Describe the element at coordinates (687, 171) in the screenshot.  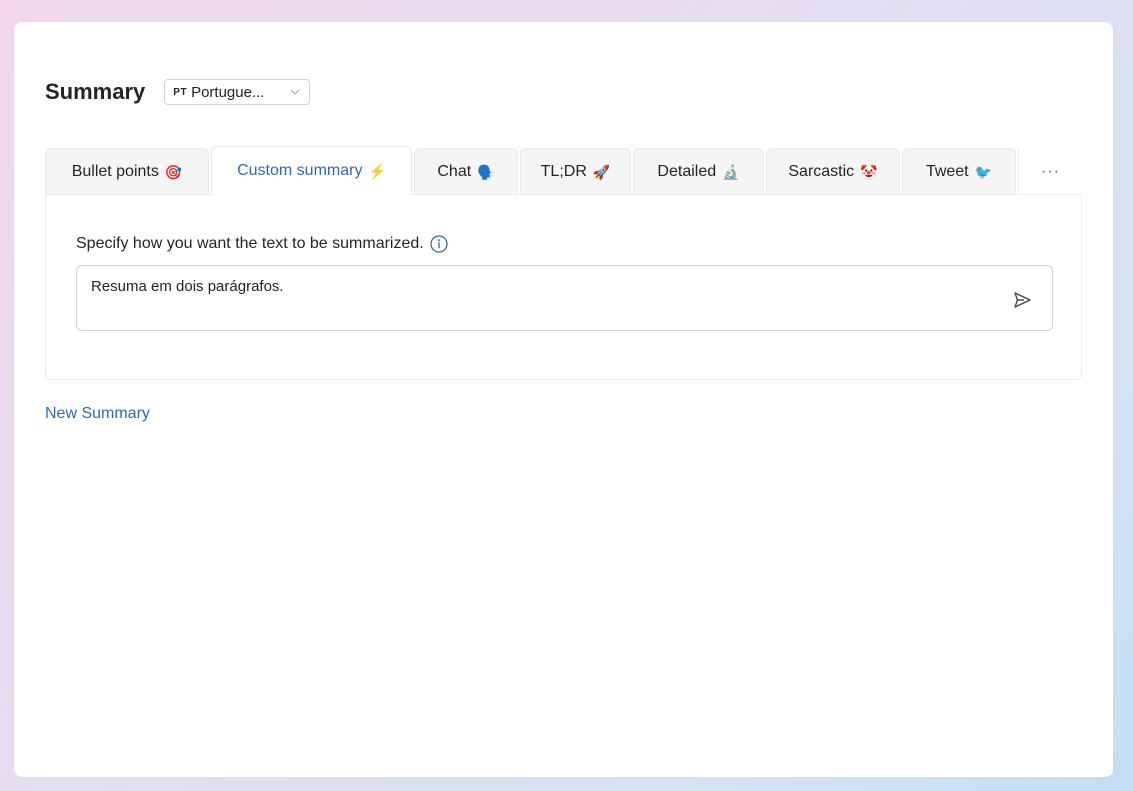
I see `tab-label: Detailed` at that location.